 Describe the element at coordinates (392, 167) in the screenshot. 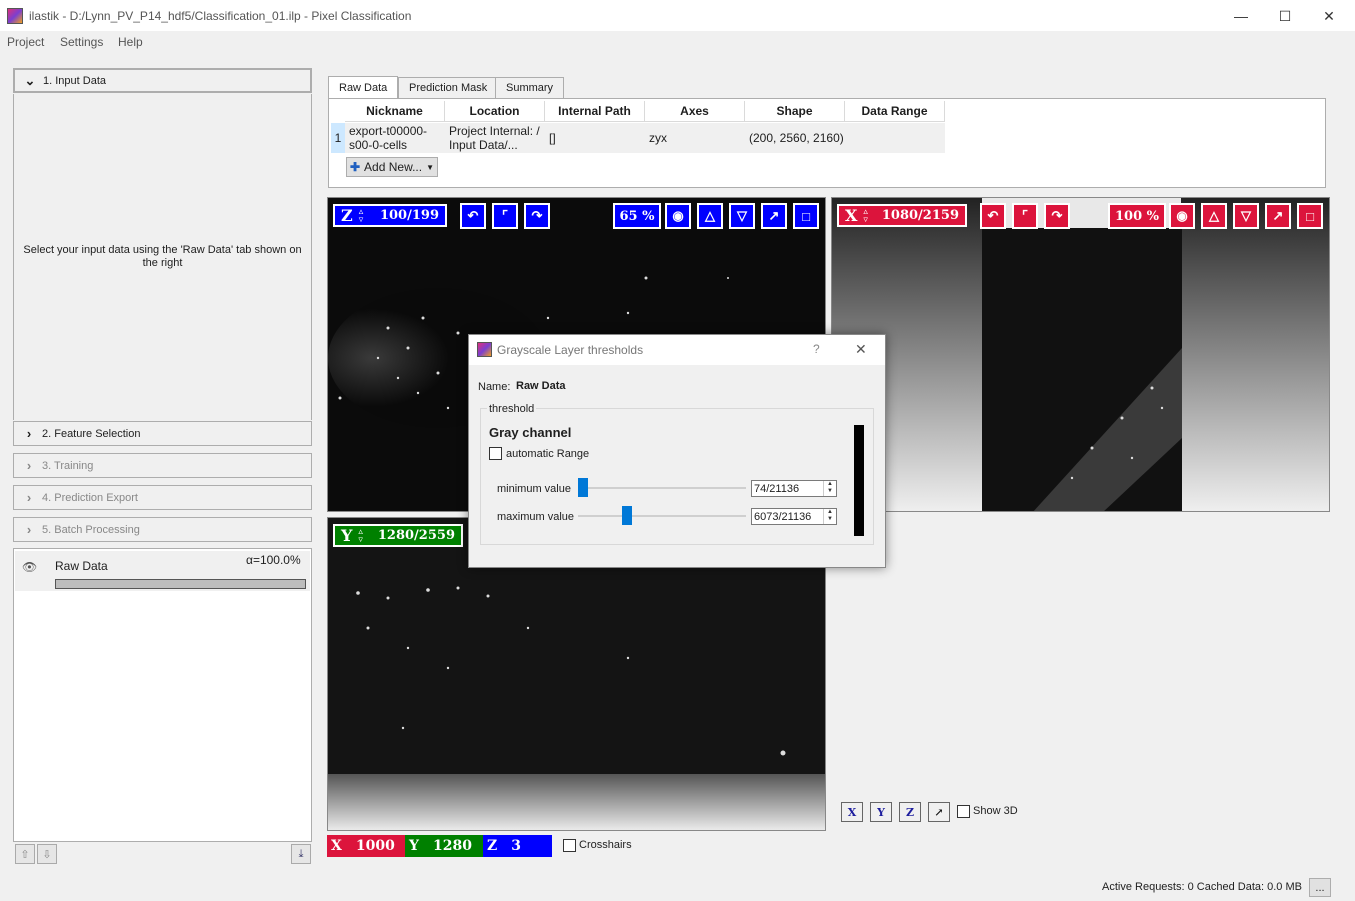

I see `add-new-button: ✚ Add New... ▼` at that location.